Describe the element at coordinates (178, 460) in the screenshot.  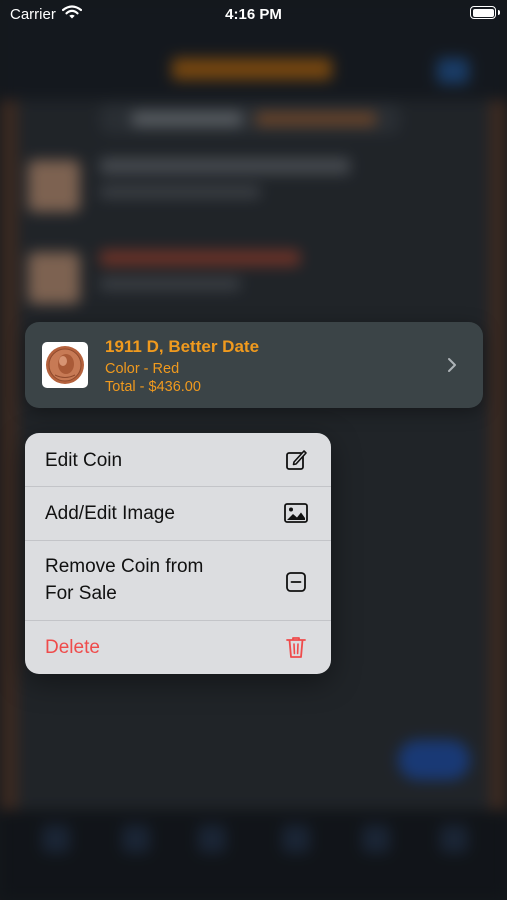
I see `edit-coin-menu-item: Edit Coin` at that location.